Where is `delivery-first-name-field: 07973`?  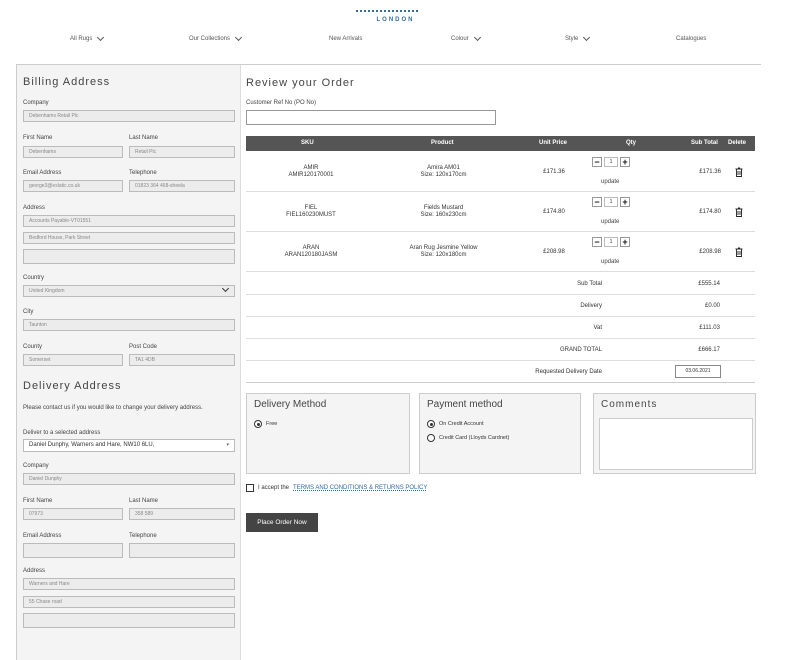
delivery-first-name-field: 07973 is located at coordinates (73, 514).